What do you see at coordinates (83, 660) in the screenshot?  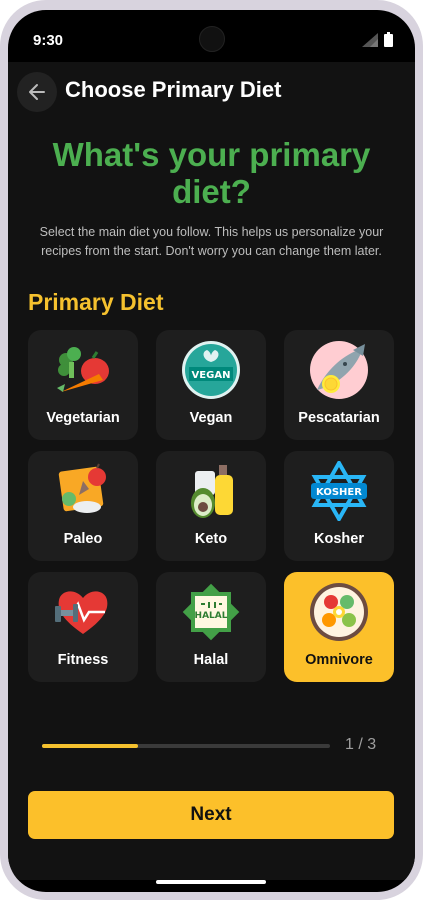 I see `diet-label: Fitness` at bounding box center [83, 660].